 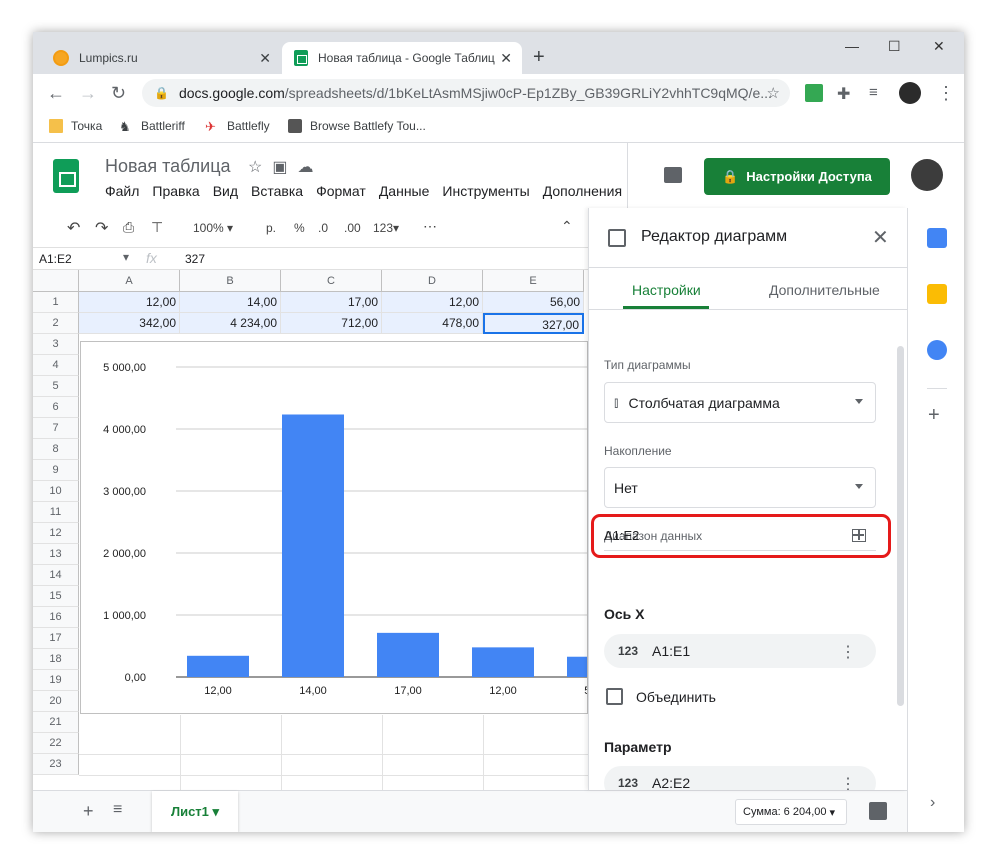 What do you see at coordinates (880, 237) in the screenshot?
I see `close-icon: ✕` at bounding box center [880, 237].